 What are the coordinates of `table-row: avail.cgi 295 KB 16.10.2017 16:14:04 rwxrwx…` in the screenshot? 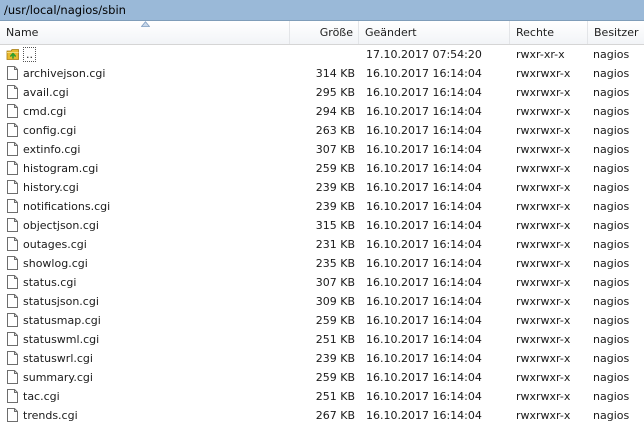 It's located at (322, 92).